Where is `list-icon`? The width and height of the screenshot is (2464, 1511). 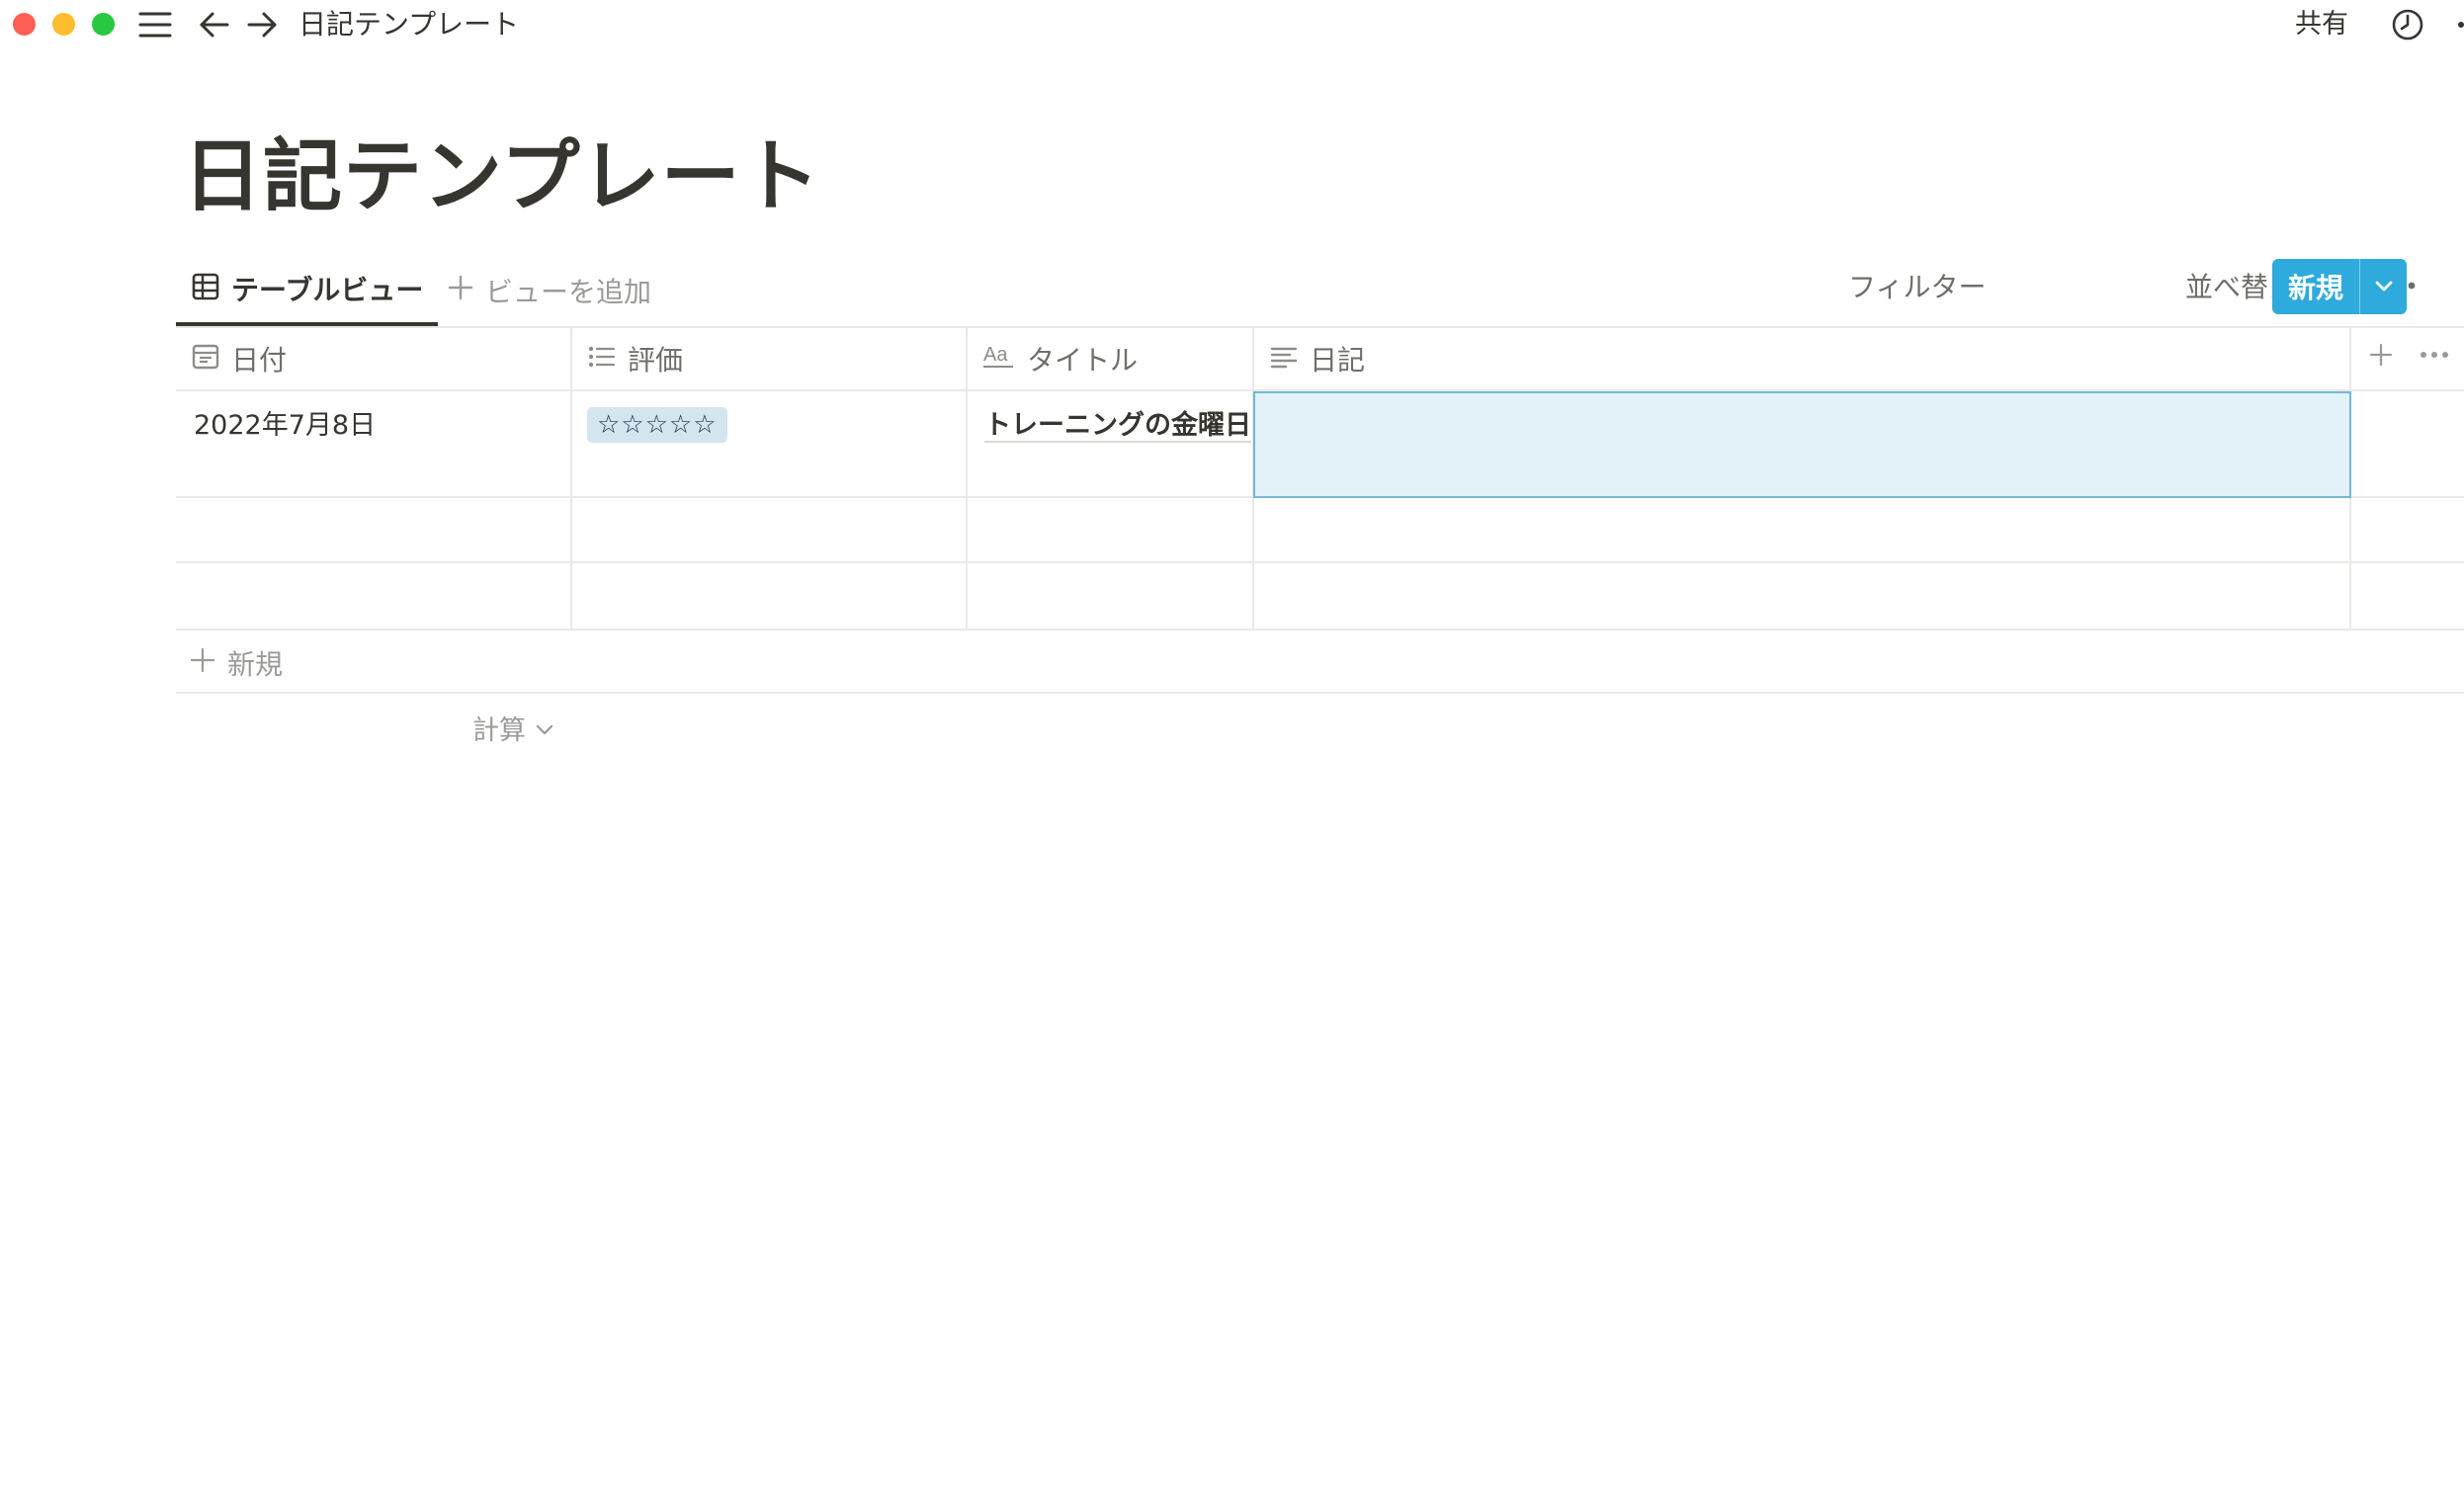
list-icon is located at coordinates (602, 360).